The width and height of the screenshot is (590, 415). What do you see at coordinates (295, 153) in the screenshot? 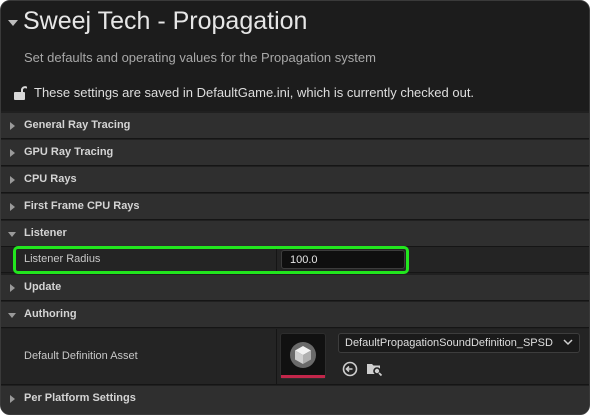
I see `category-gpu-ray-tracing: GPU Ray Tracing` at bounding box center [295, 153].